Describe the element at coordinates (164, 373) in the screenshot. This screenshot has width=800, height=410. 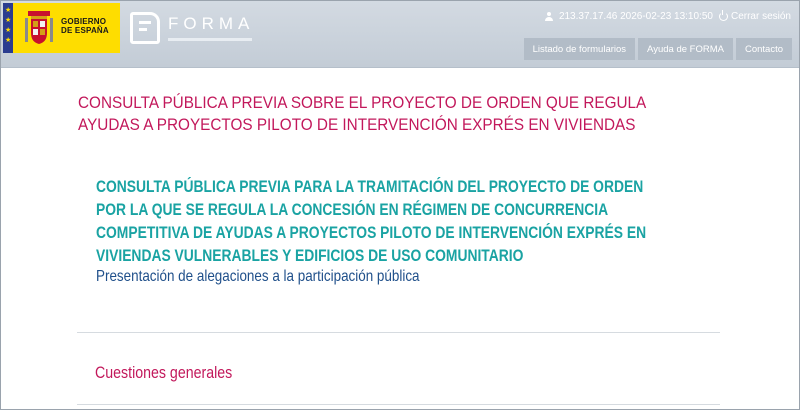
I see `section-title: Cuestiones generales` at that location.